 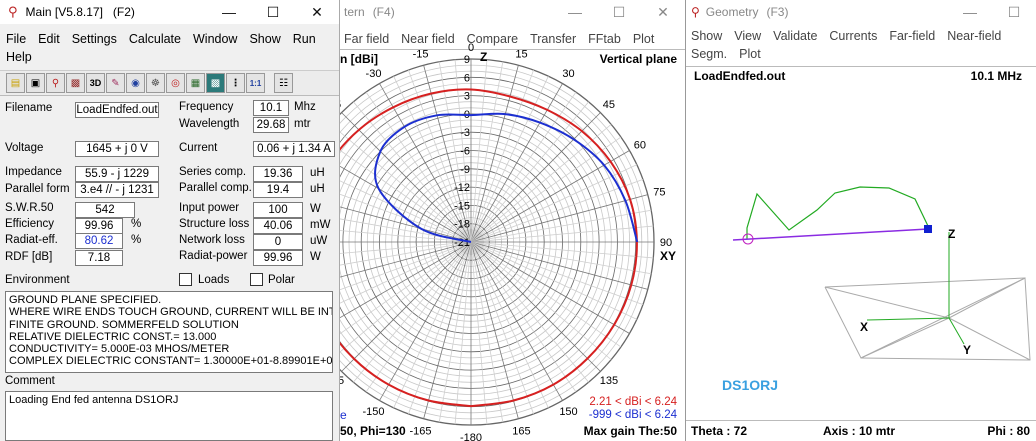 What do you see at coordinates (343, 415) in the screenshot?
I see `pattern-left-letter: e` at bounding box center [343, 415].